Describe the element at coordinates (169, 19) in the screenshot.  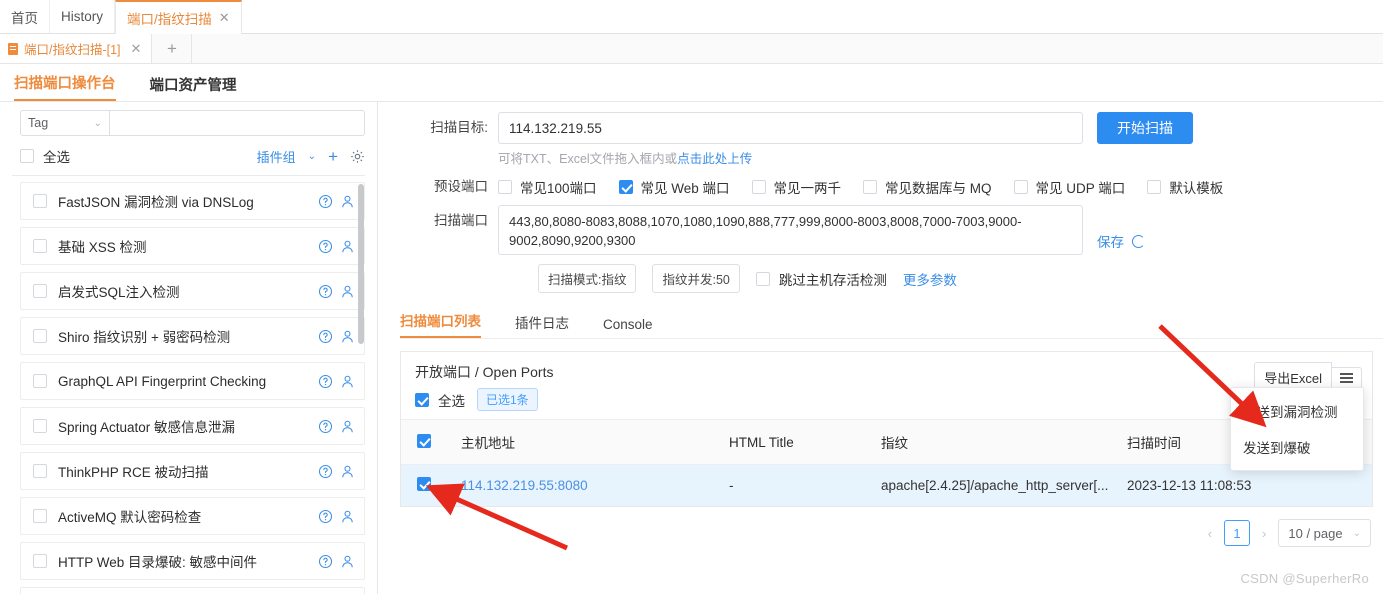
I see `window-tab-label: 端口/指纹扫描` at that location.